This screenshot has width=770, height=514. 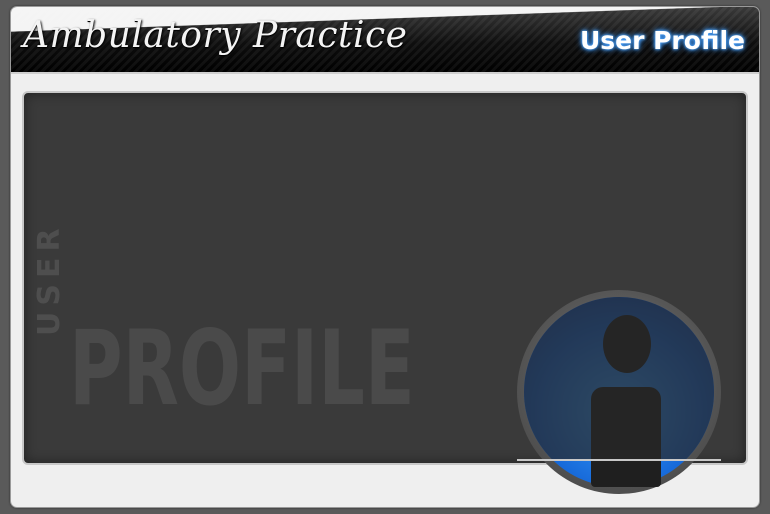 I want to click on header-bar: Ambulatory Practice User Profile, so click(x=385, y=40).